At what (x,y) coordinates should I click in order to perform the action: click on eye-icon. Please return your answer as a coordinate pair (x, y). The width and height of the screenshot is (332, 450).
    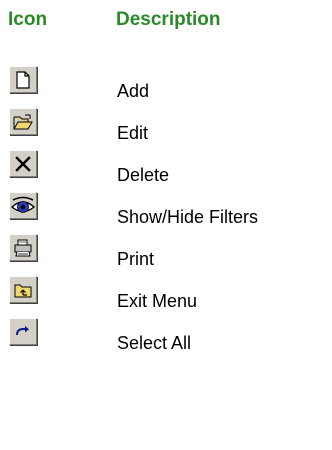
    Looking at the image, I should click on (23, 204).